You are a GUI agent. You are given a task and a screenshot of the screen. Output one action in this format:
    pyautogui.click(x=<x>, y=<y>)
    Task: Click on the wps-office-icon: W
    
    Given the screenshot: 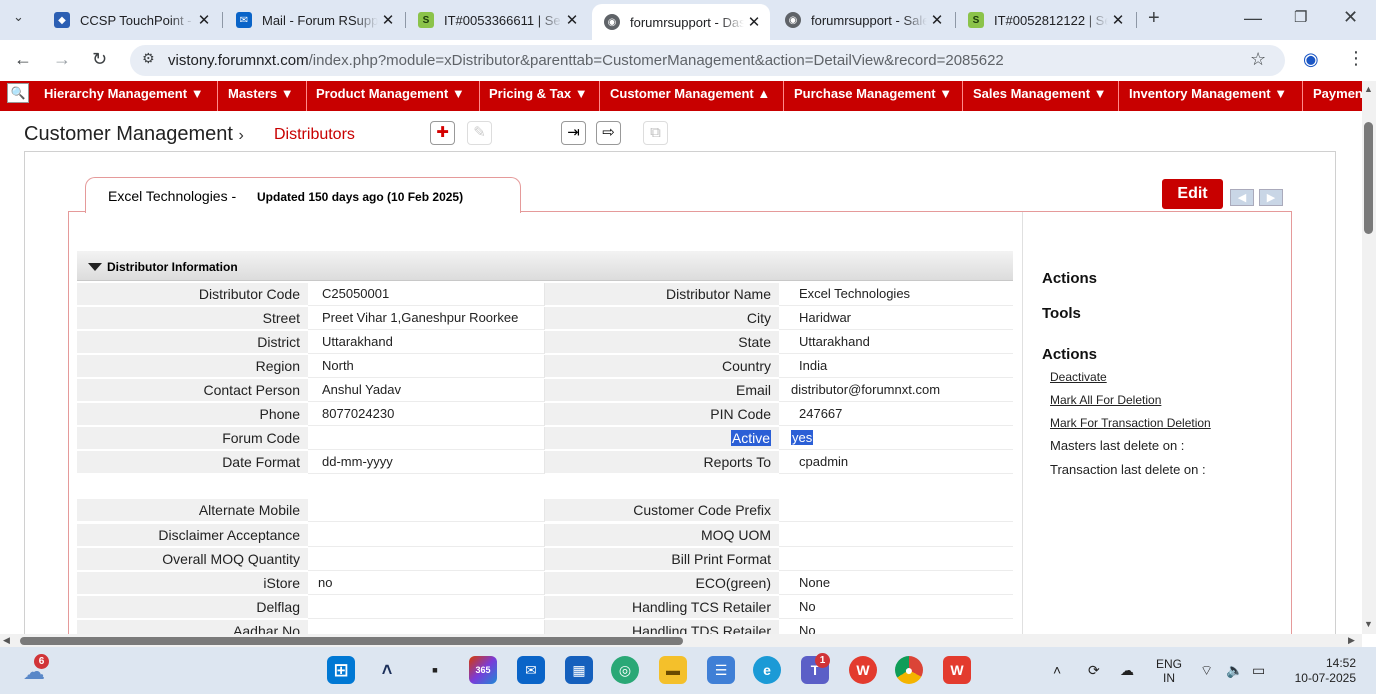 What is the action you would take?
    pyautogui.click(x=957, y=670)
    